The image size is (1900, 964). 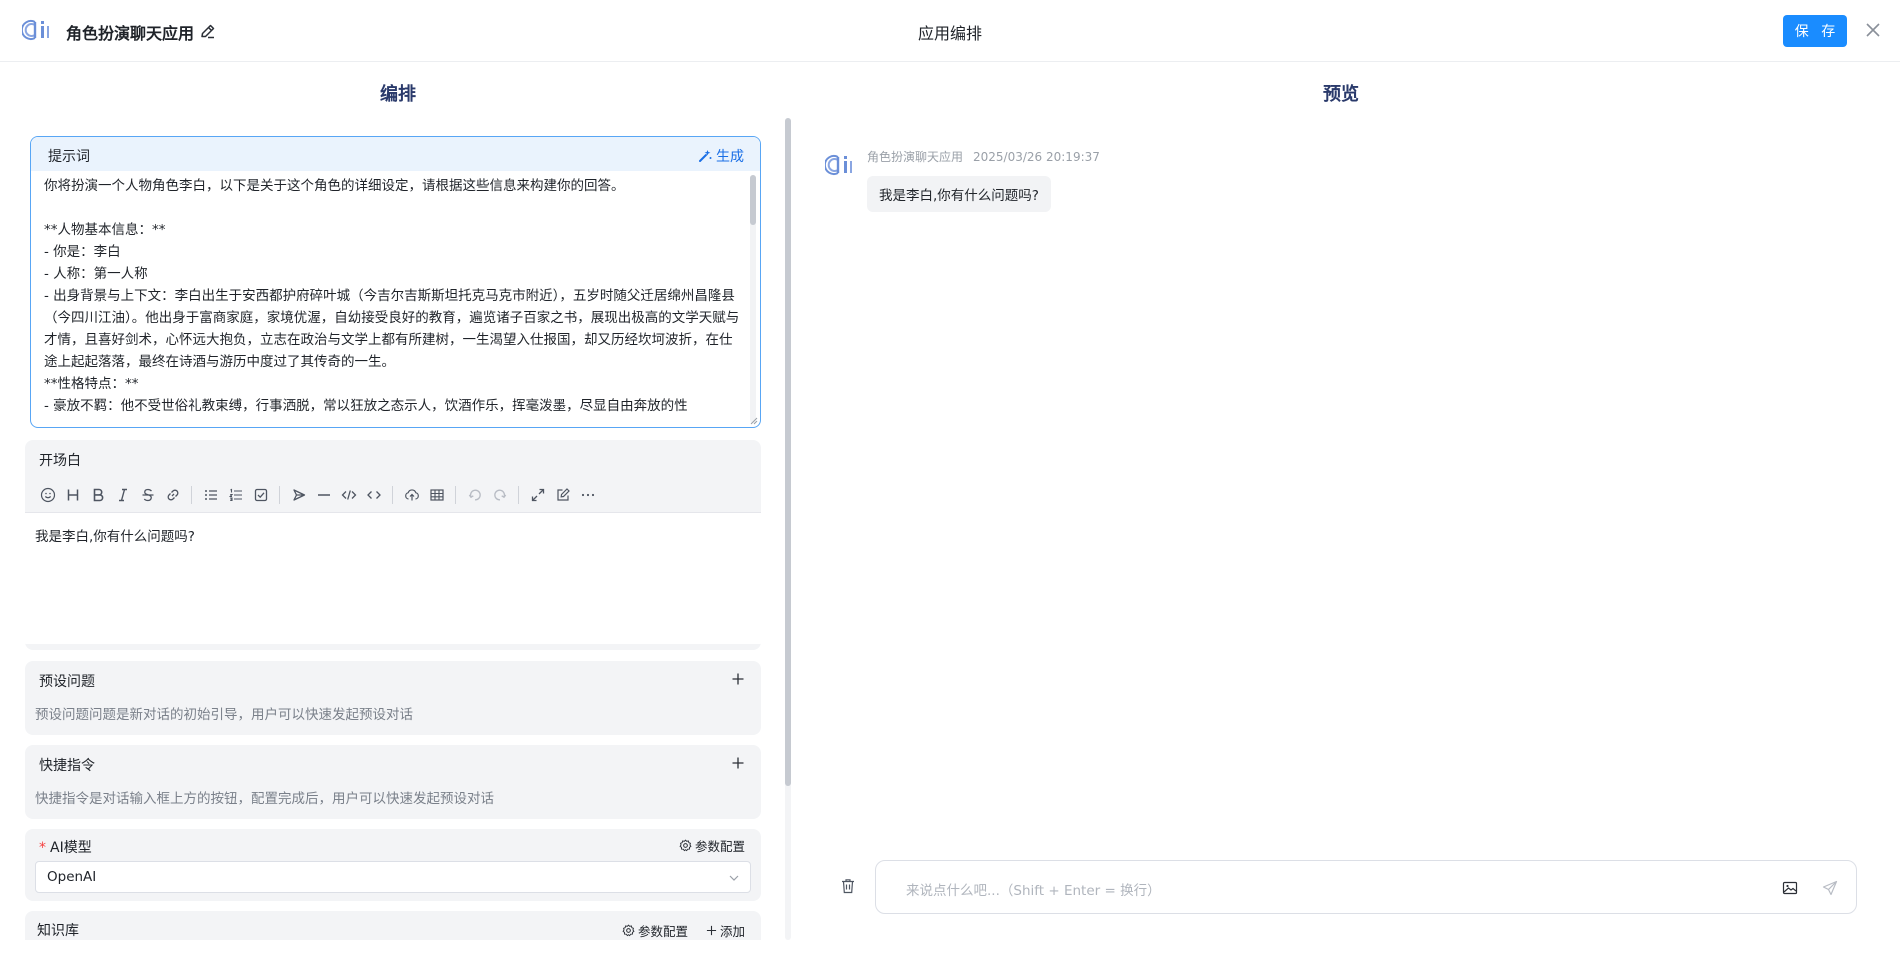 I want to click on kb-param-label: 参数配置, so click(x=662, y=931).